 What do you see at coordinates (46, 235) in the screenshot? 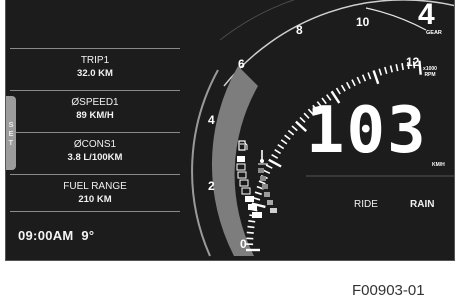
I see `clock-time: 09:00AM` at bounding box center [46, 235].